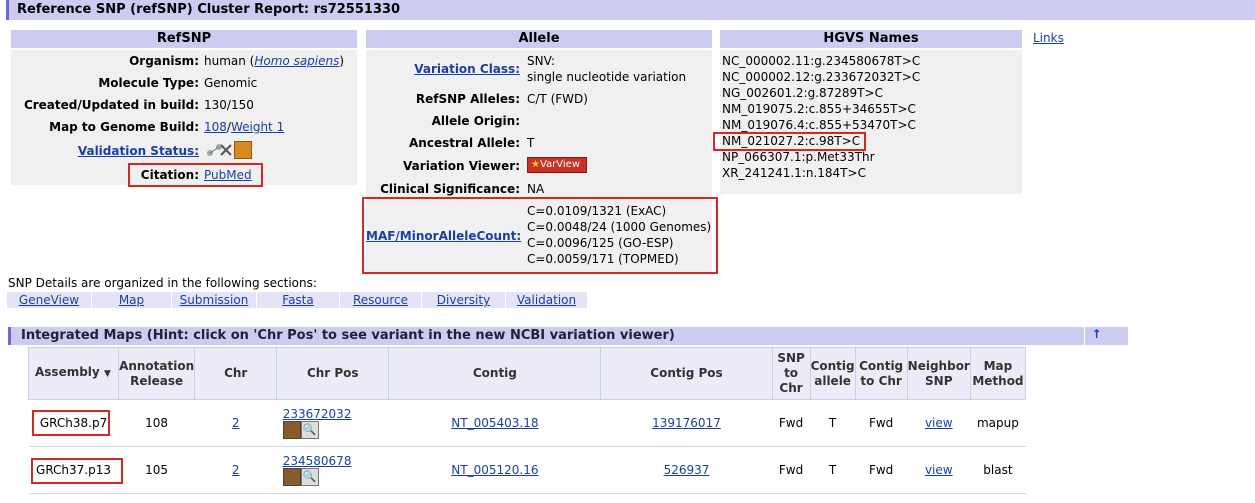 The image size is (1255, 503). I want to click on chr-pos-cell: 234580678 🔍, so click(332, 470).